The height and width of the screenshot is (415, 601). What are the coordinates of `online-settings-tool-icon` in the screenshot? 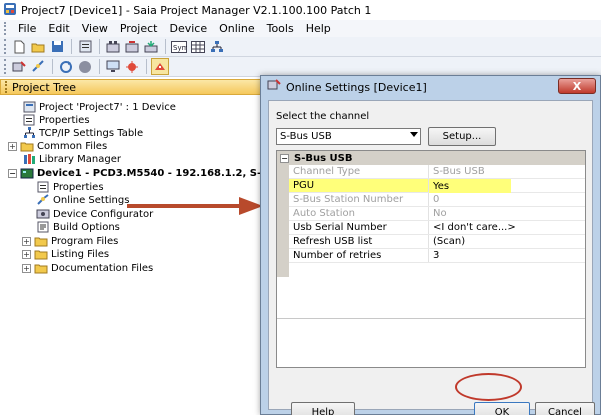 It's located at (160, 66).